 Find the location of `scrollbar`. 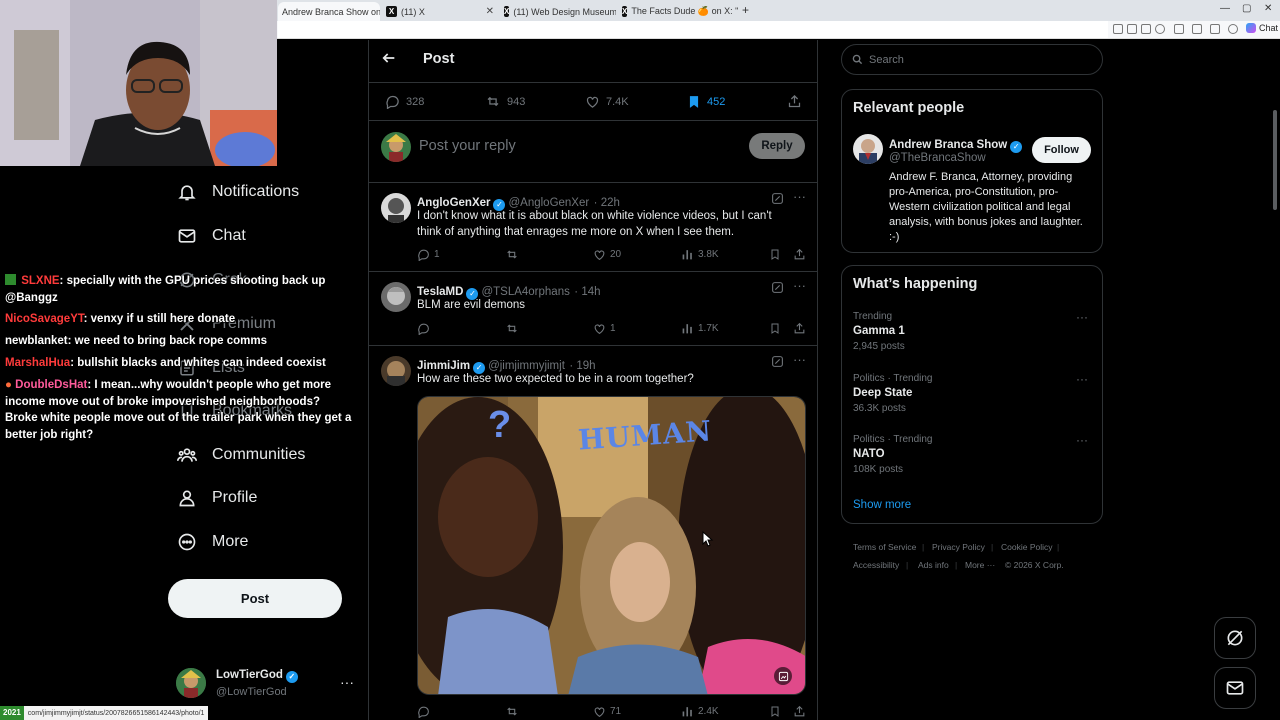

scrollbar is located at coordinates (1275, 380).